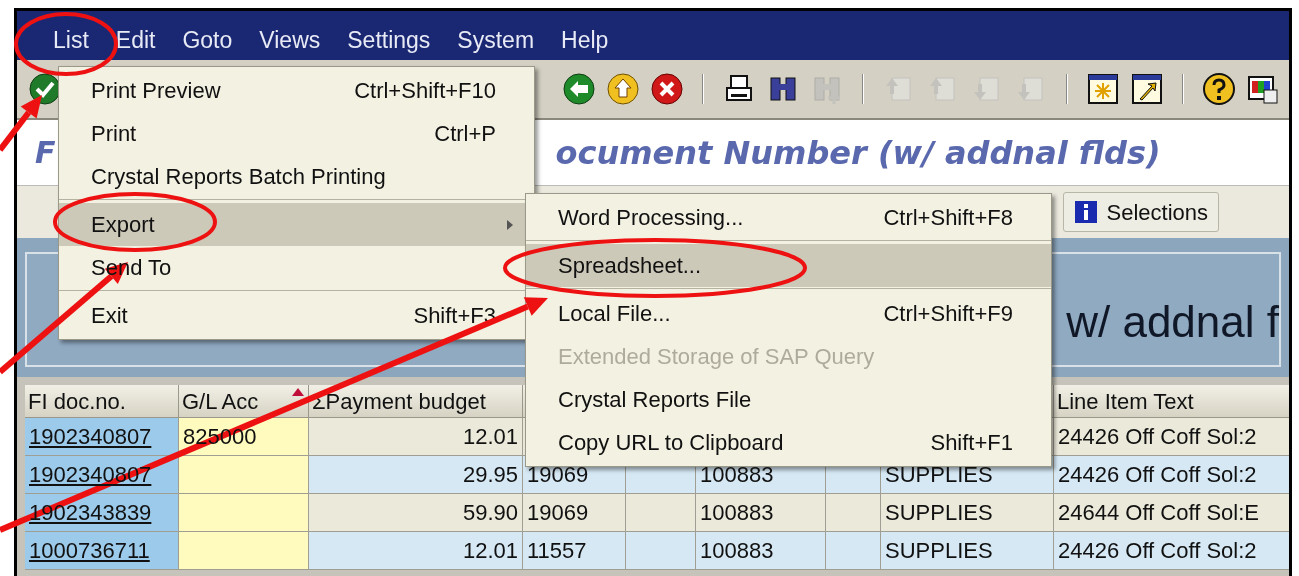 The width and height of the screenshot is (1299, 576). Describe the element at coordinates (574, 513) in the screenshot. I see `table-cell: 19069` at that location.